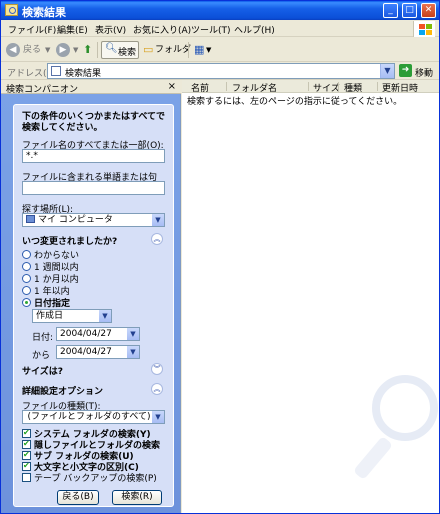 This screenshot has height=514, width=440. What do you see at coordinates (220, 10) in the screenshot?
I see `title-bar: 検索結果 _ □ ✕` at bounding box center [220, 10].